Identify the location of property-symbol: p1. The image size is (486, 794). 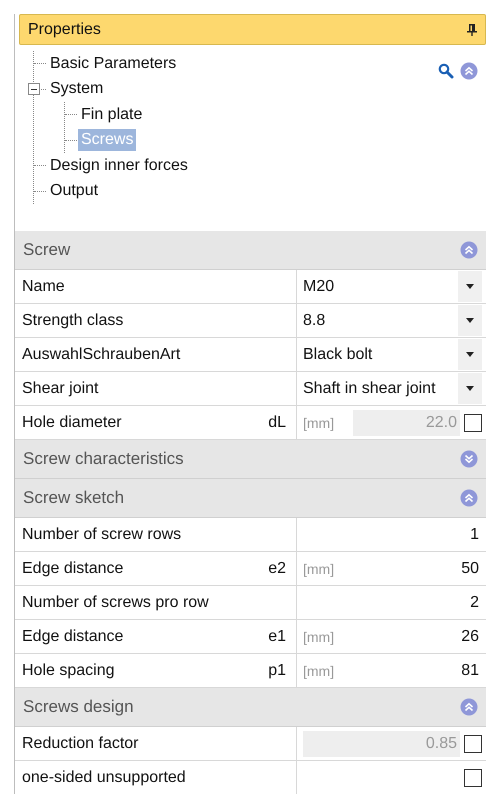
(277, 671).